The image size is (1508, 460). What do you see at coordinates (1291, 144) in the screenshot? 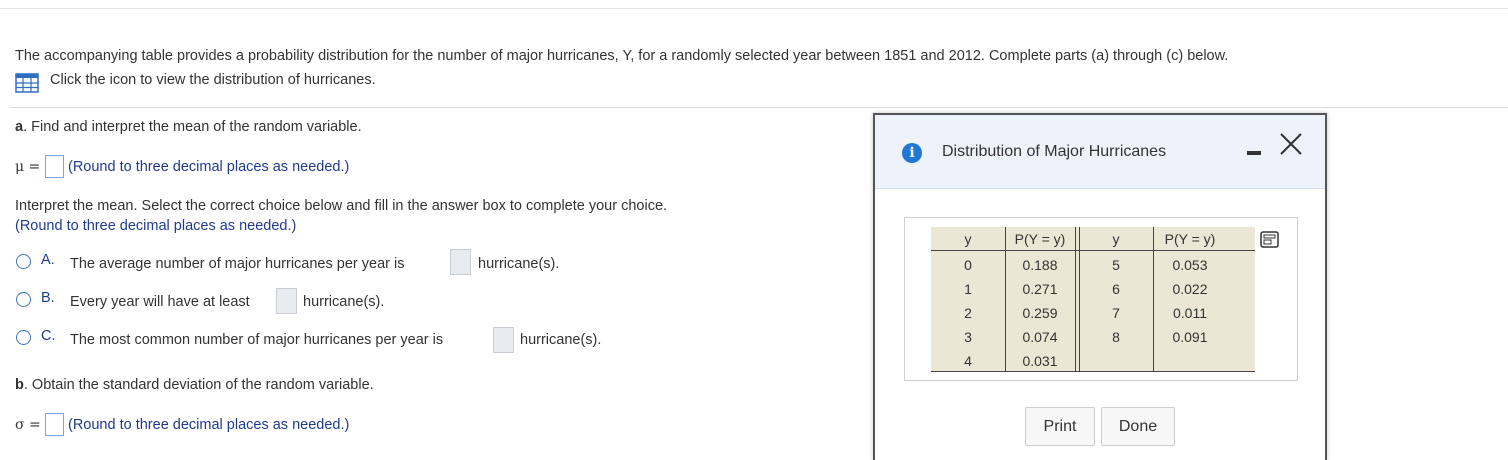
I see `close-icon` at bounding box center [1291, 144].